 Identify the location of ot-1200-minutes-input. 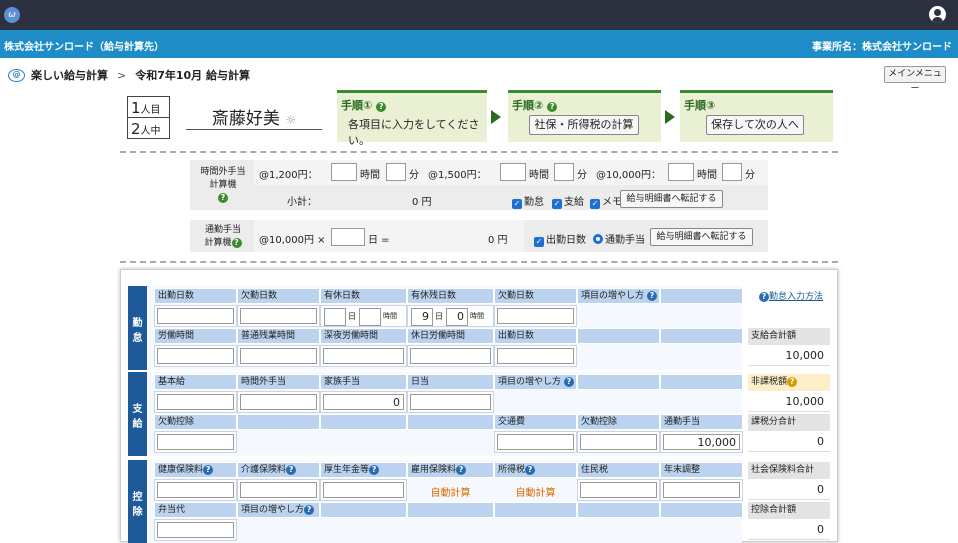
(396, 172).